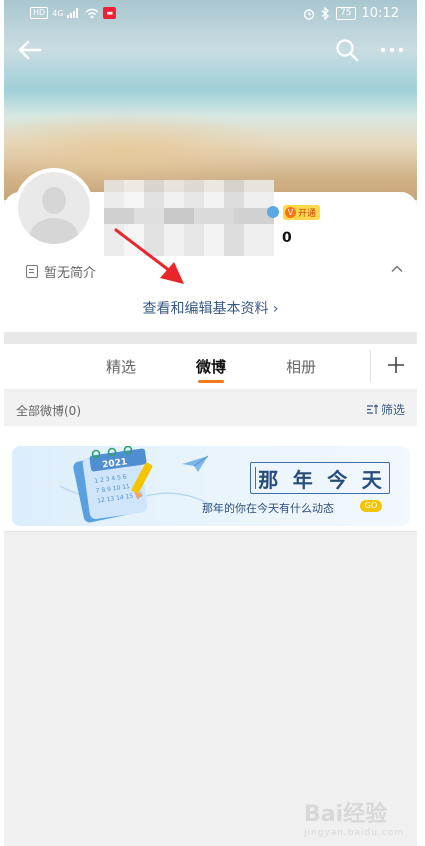  I want to click on active-tab-indicator, so click(211, 381).